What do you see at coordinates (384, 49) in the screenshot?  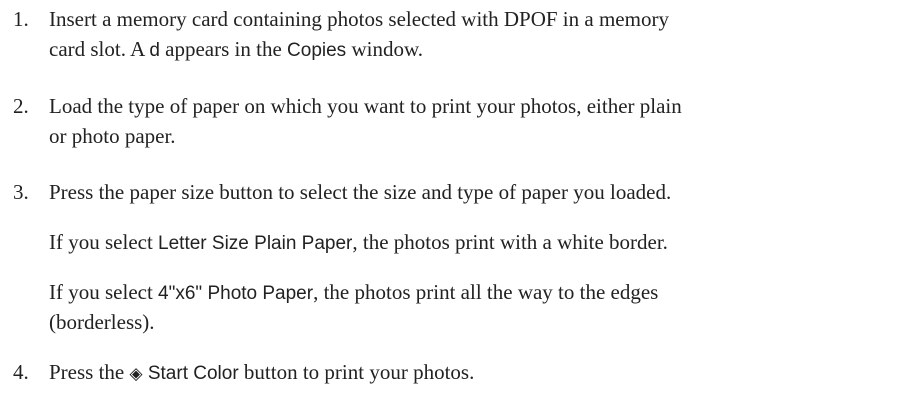 I see `step-text: window.` at bounding box center [384, 49].